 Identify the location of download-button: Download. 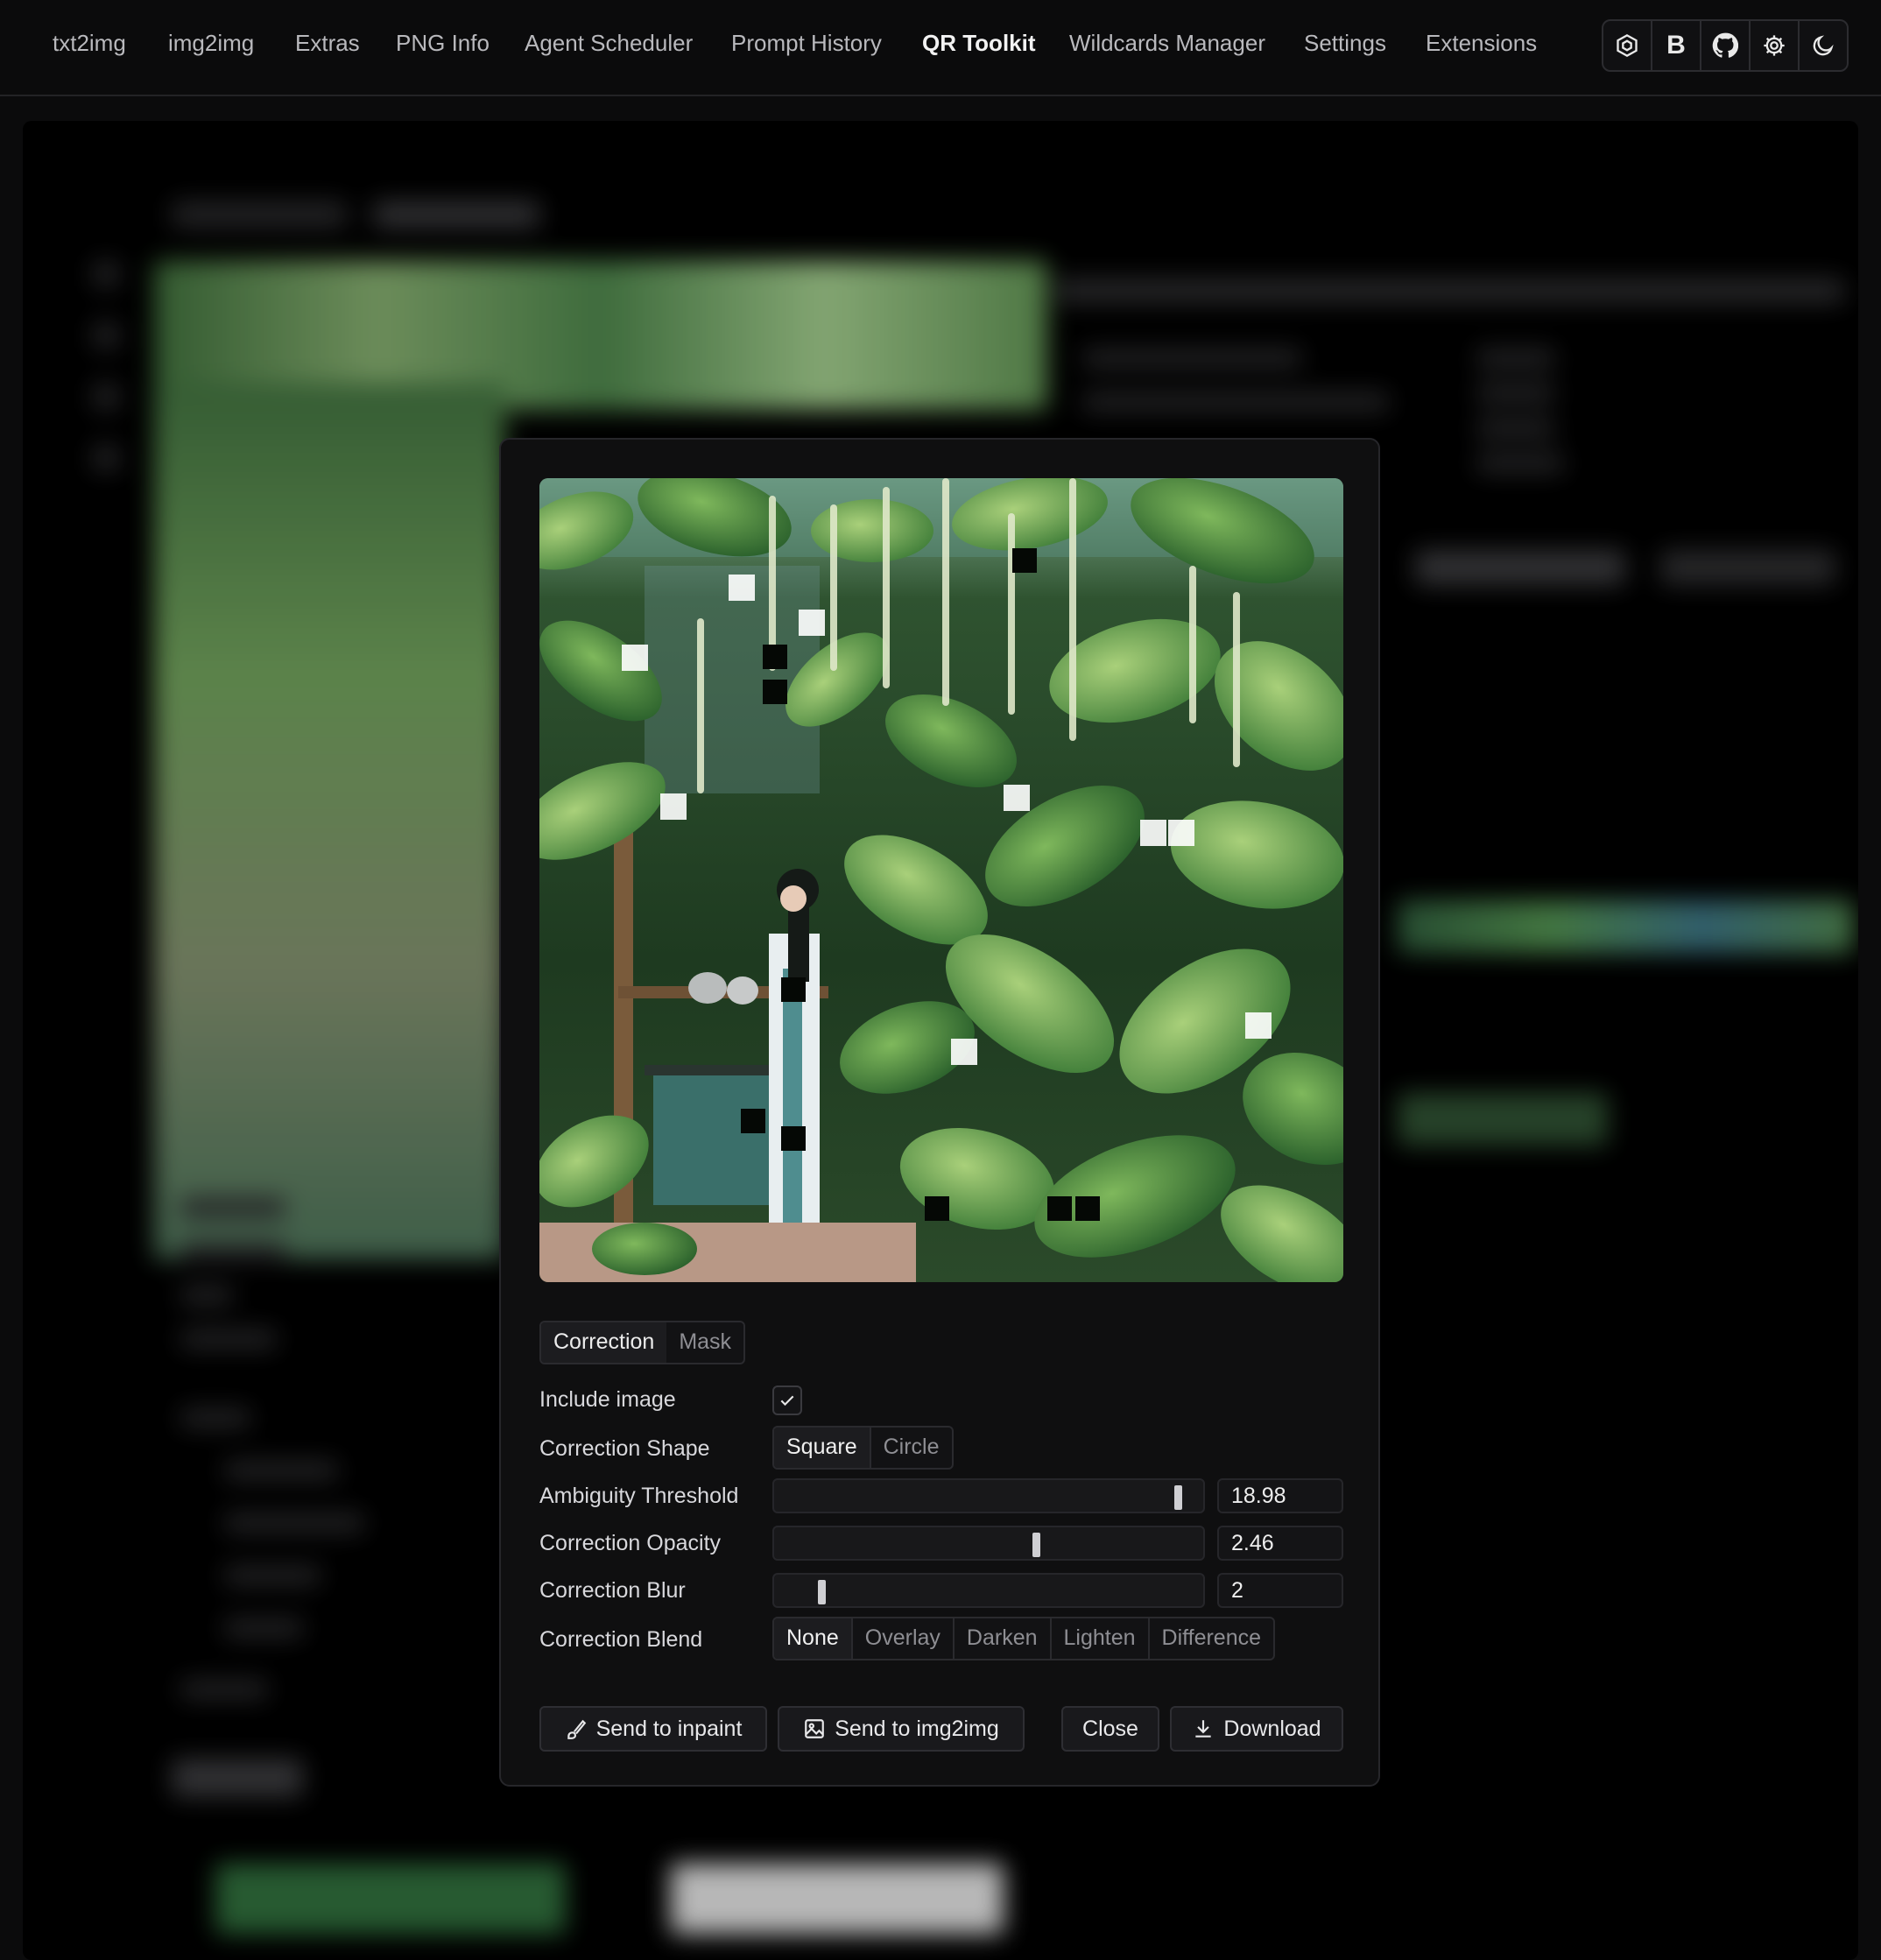
(1256, 1729).